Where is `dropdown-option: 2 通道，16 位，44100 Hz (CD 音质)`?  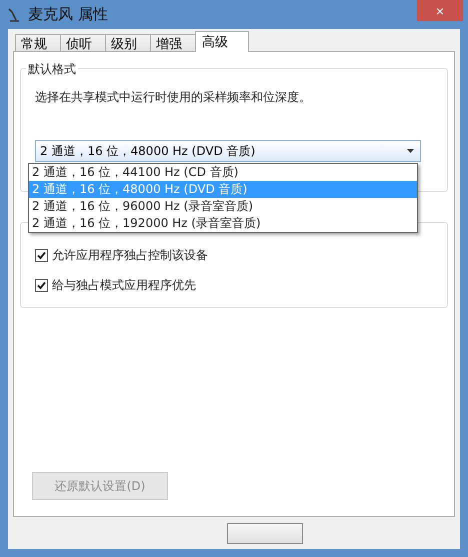 dropdown-option: 2 通道，16 位，44100 Hz (CD 音质) is located at coordinates (223, 172).